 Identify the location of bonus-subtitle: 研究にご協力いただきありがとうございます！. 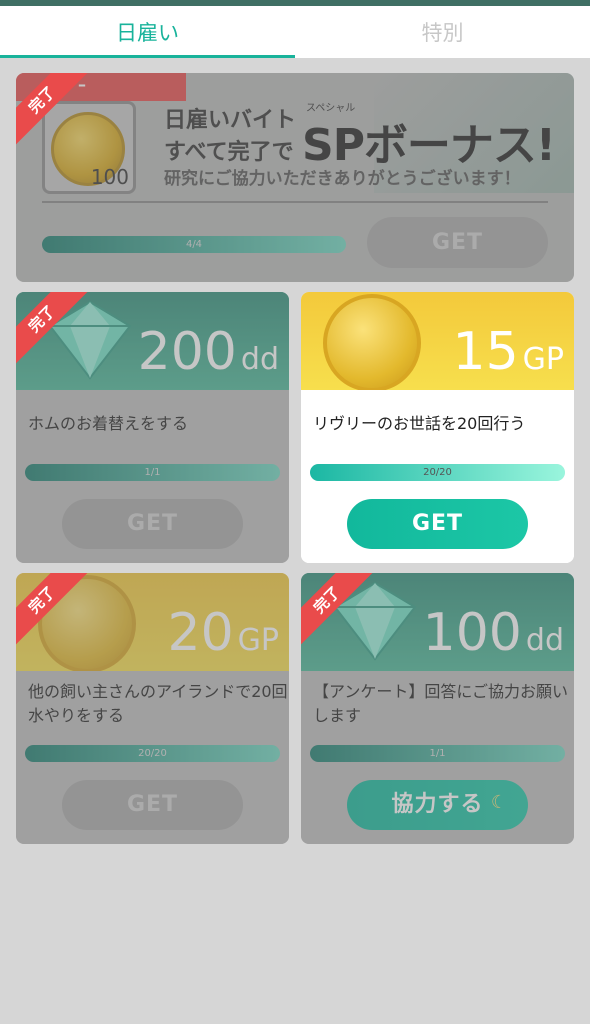
(342, 179).